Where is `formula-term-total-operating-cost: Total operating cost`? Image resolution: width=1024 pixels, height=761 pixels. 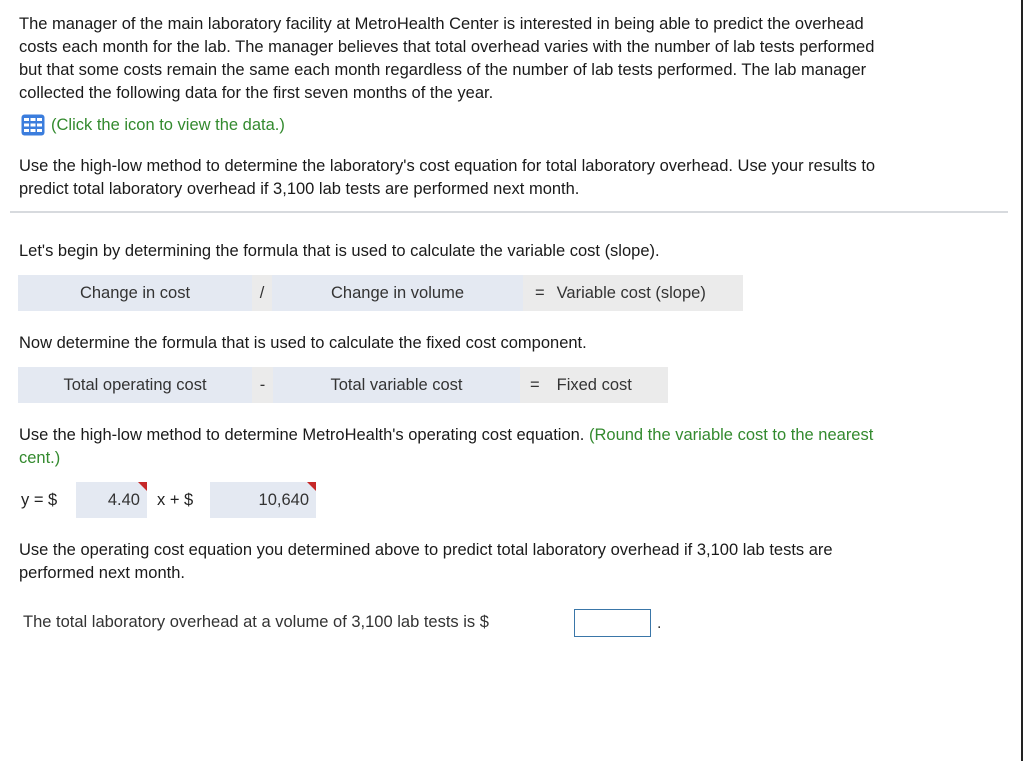
formula-term-total-operating-cost: Total operating cost is located at coordinates (135, 385).